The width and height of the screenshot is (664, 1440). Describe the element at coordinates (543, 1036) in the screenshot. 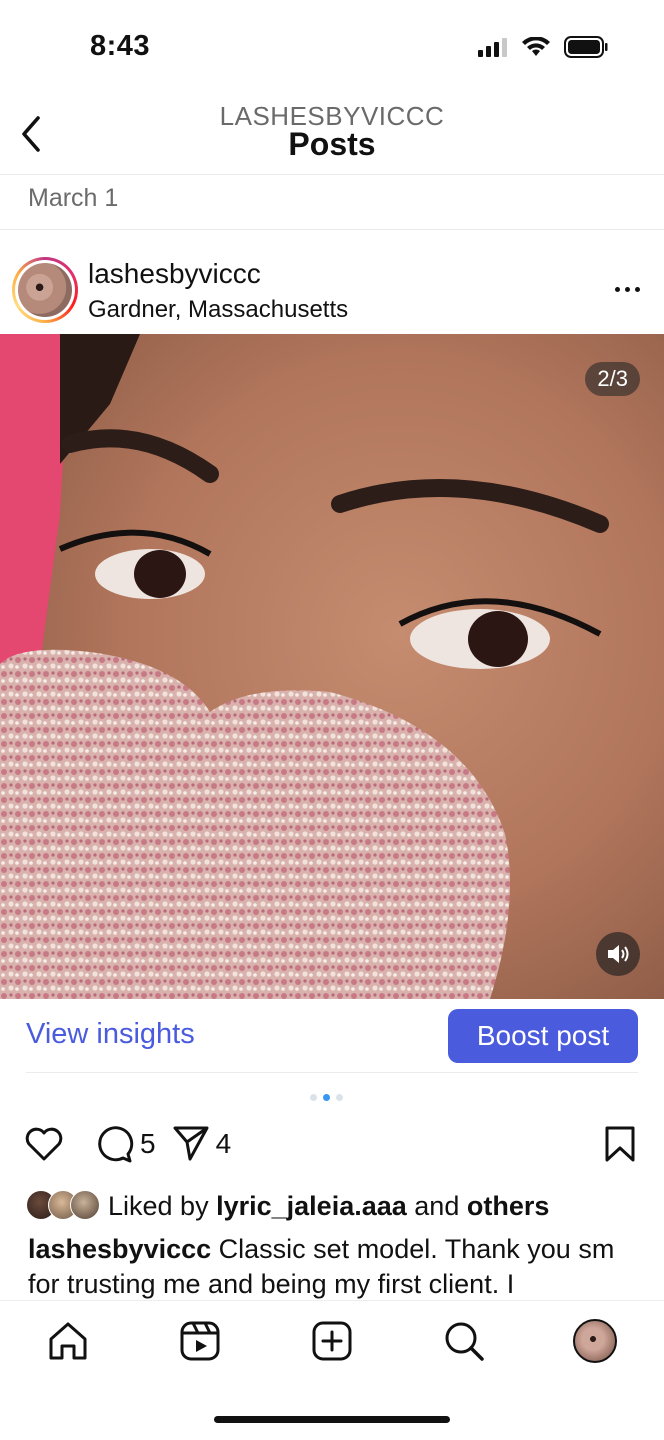

I see `boost-post-button: Boost post` at that location.